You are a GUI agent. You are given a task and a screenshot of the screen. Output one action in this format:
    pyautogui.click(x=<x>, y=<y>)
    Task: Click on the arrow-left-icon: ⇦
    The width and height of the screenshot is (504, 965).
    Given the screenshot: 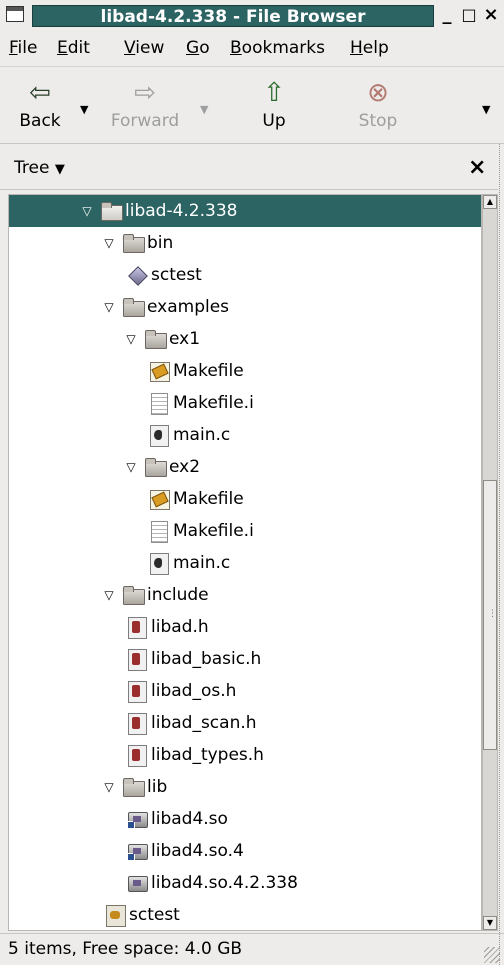 What is the action you would take?
    pyautogui.click(x=40, y=93)
    